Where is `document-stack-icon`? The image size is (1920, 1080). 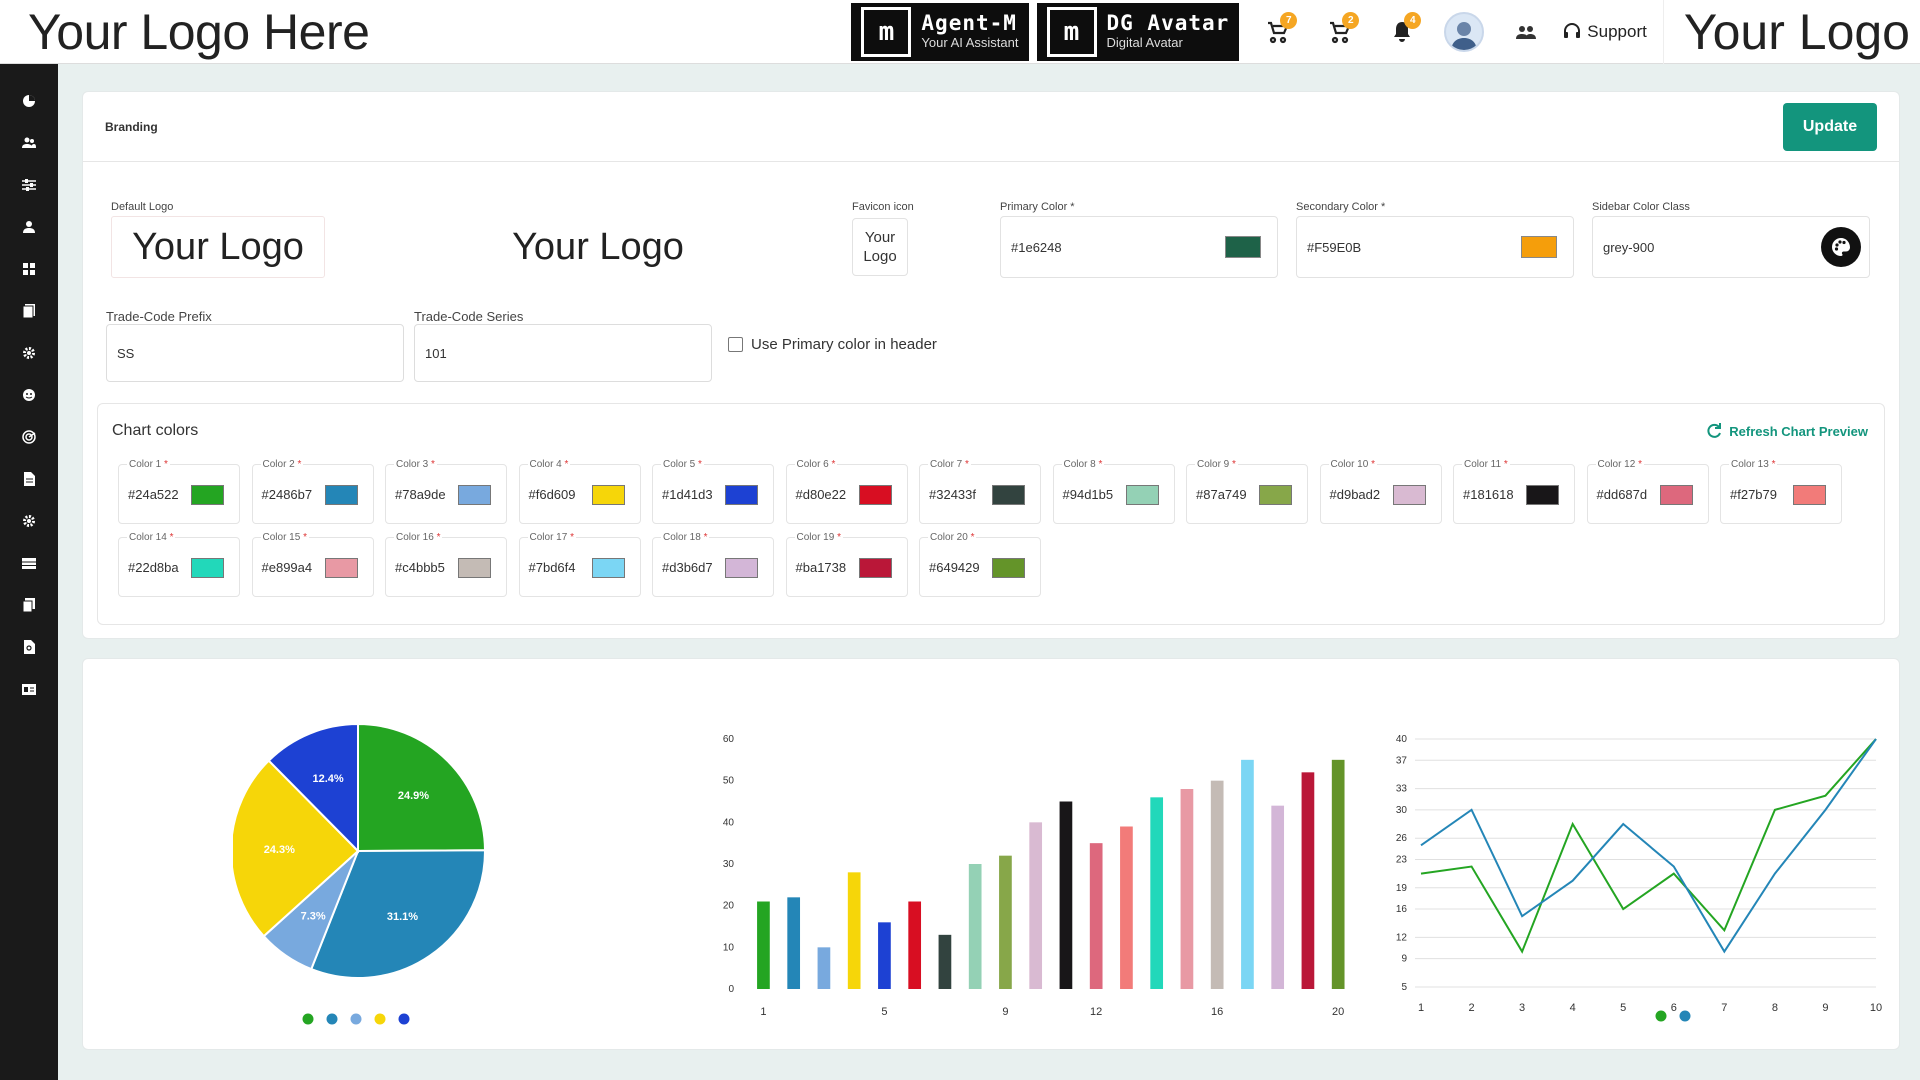 document-stack-icon is located at coordinates (29, 311).